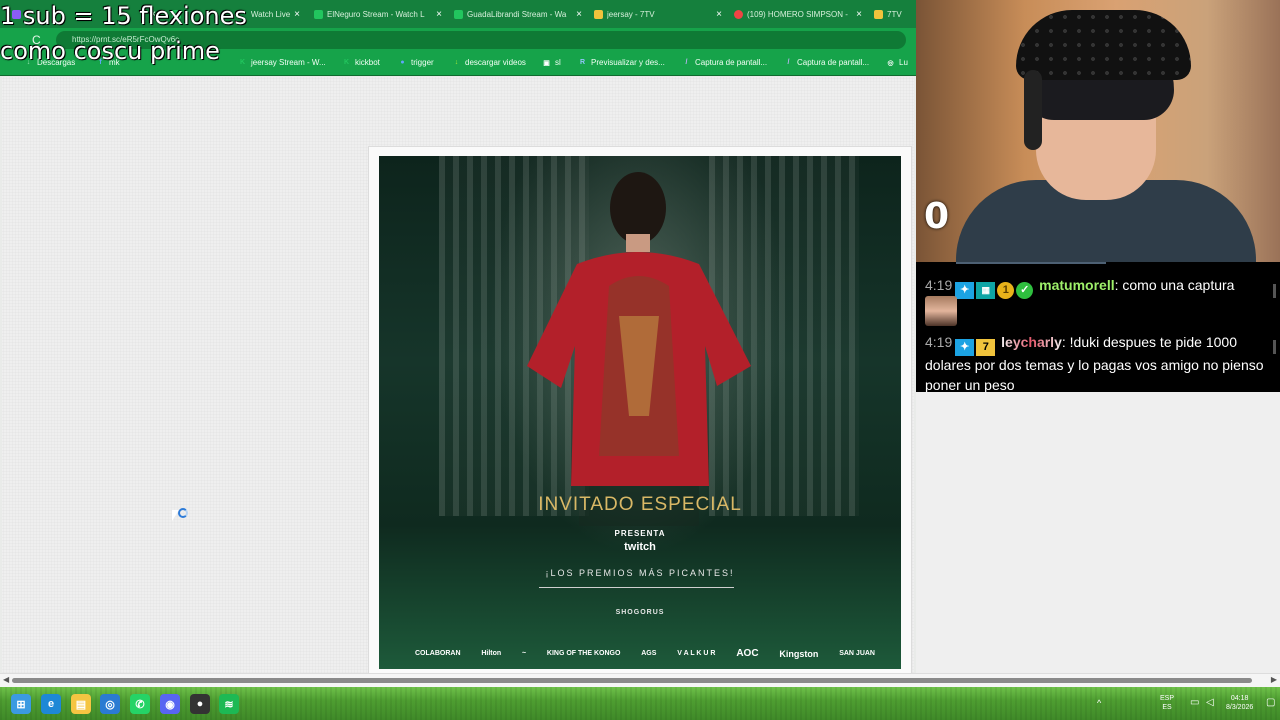  I want to click on horizontal-scrollbar: ◀ ▶, so click(640, 680).